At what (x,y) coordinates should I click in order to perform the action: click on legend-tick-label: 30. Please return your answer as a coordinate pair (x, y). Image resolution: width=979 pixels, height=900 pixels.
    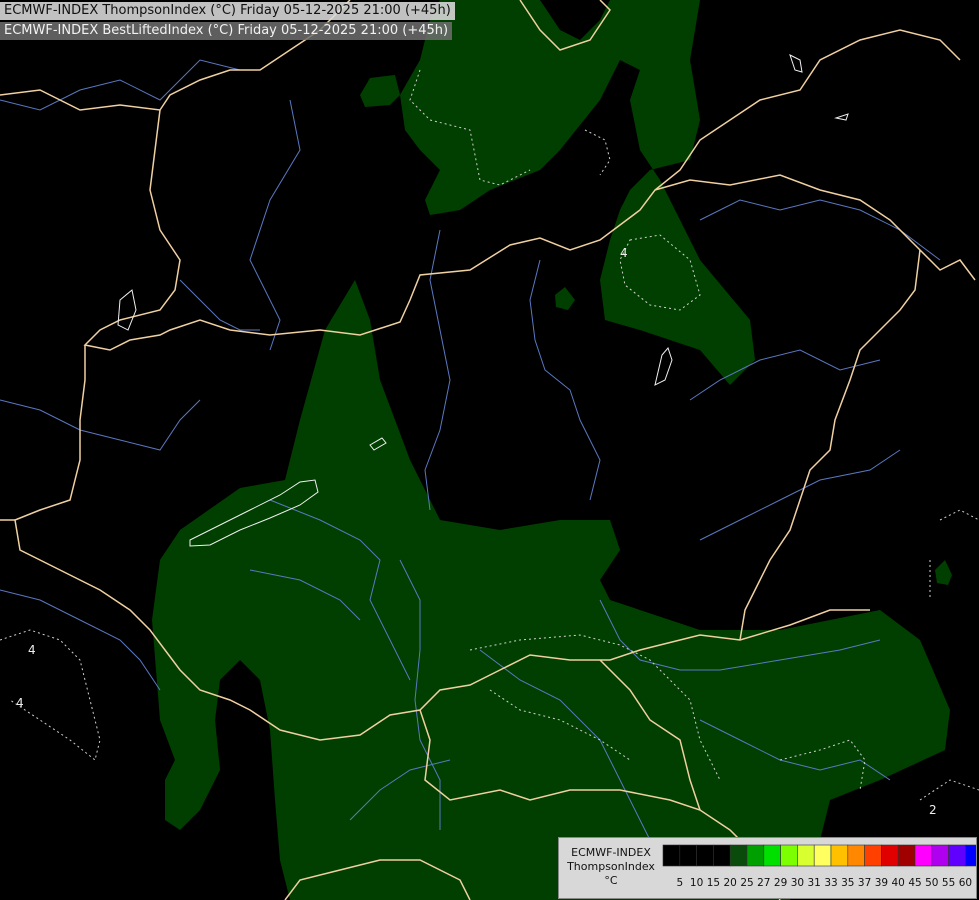
    Looking at the image, I should click on (797, 883).